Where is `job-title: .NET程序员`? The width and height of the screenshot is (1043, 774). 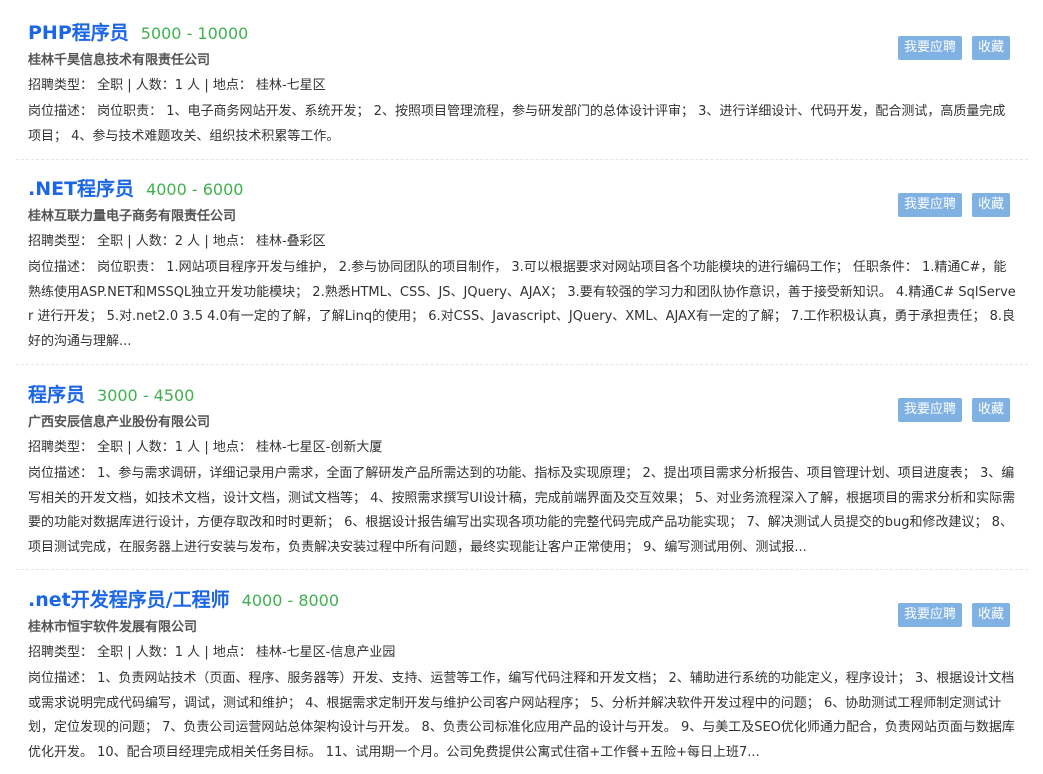 job-title: .NET程序员 is located at coordinates (81, 187).